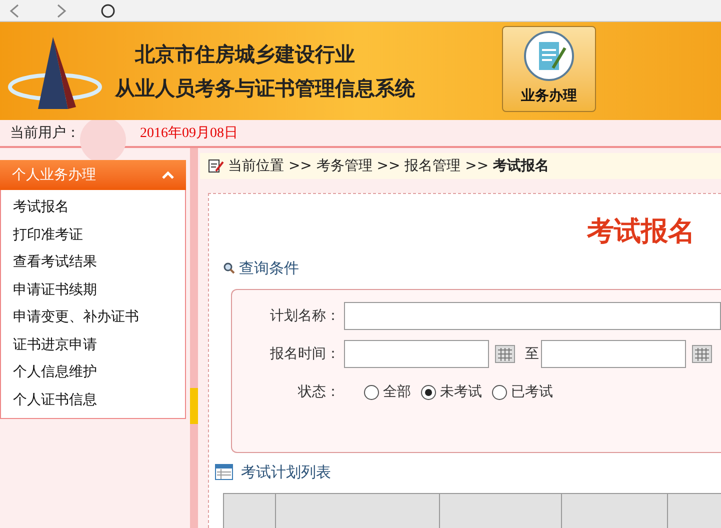 Image resolution: width=721 pixels, height=528 pixels. Describe the element at coordinates (532, 354) in the screenshot. I see `to-label: 至` at that location.